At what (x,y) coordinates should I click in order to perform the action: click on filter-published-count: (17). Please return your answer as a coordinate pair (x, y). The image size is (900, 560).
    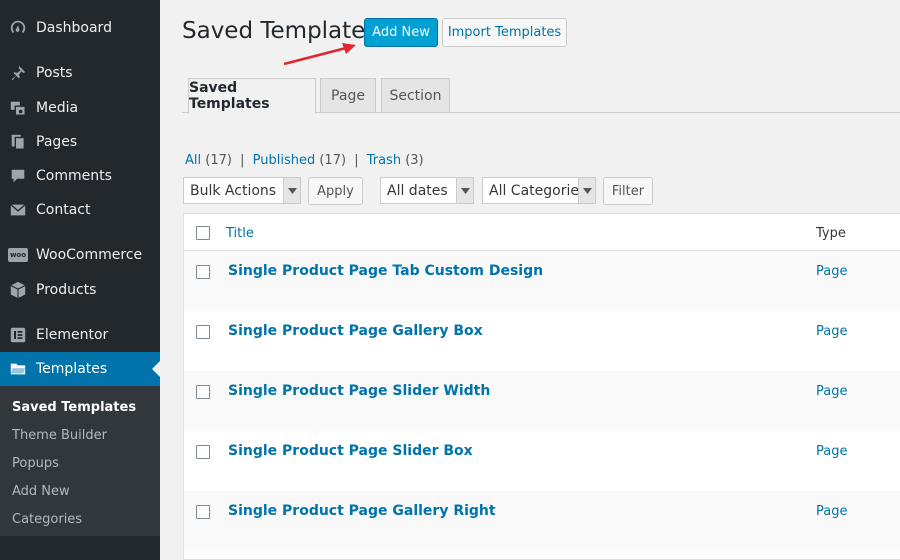
    Looking at the image, I should click on (333, 160).